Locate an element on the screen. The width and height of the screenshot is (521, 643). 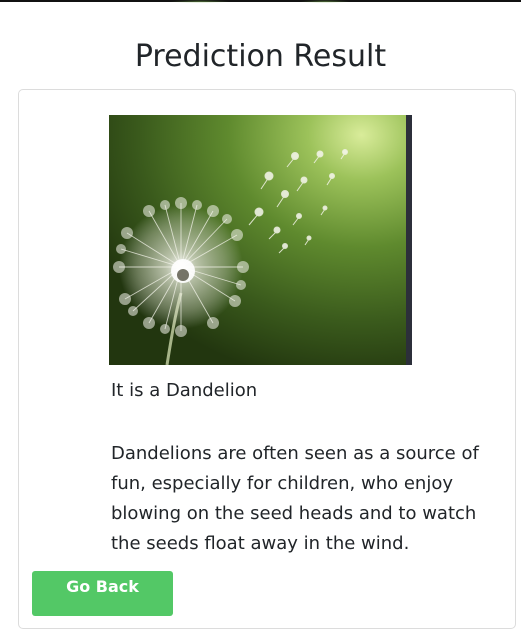
go-back-button: Go Back is located at coordinates (102, 593).